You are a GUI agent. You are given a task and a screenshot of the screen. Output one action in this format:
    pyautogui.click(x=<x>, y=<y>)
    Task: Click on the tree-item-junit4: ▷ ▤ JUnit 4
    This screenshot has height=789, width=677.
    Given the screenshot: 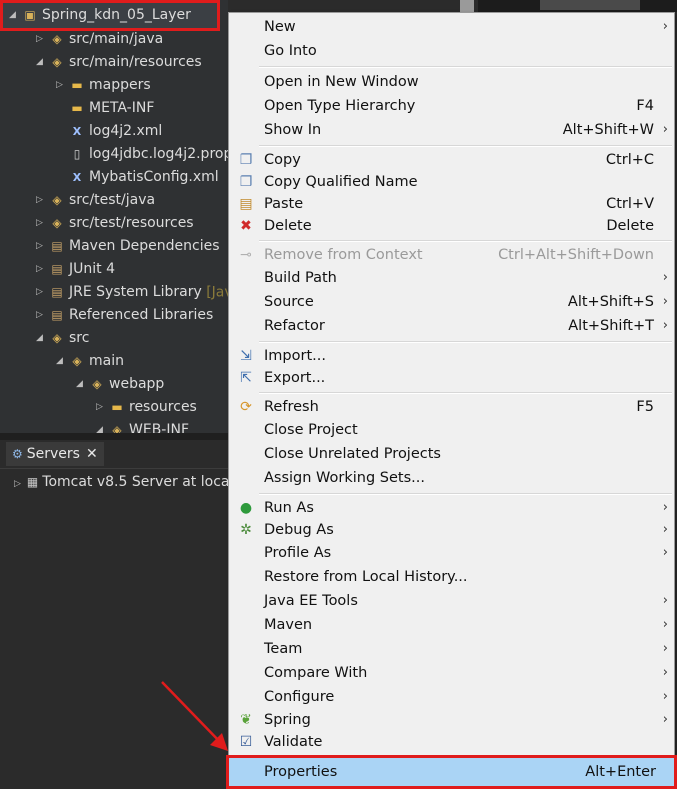 What is the action you would take?
    pyautogui.click(x=75, y=269)
    